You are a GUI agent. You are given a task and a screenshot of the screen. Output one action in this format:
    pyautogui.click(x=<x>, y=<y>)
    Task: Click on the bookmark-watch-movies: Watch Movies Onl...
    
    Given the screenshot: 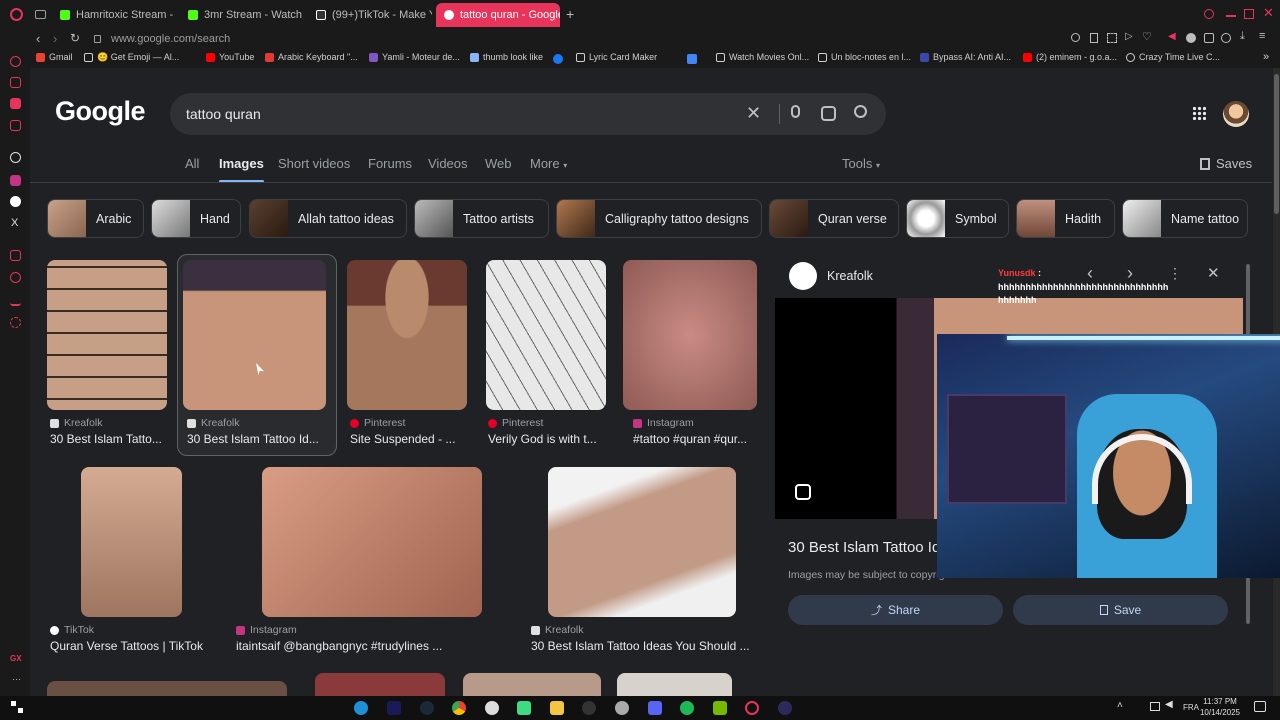 What is the action you would take?
    pyautogui.click(x=762, y=57)
    